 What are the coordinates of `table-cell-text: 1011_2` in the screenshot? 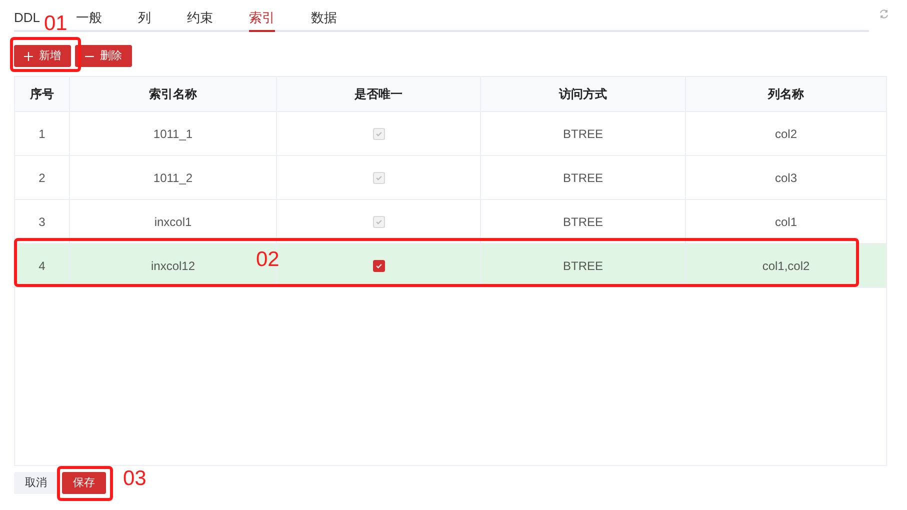 It's located at (173, 178).